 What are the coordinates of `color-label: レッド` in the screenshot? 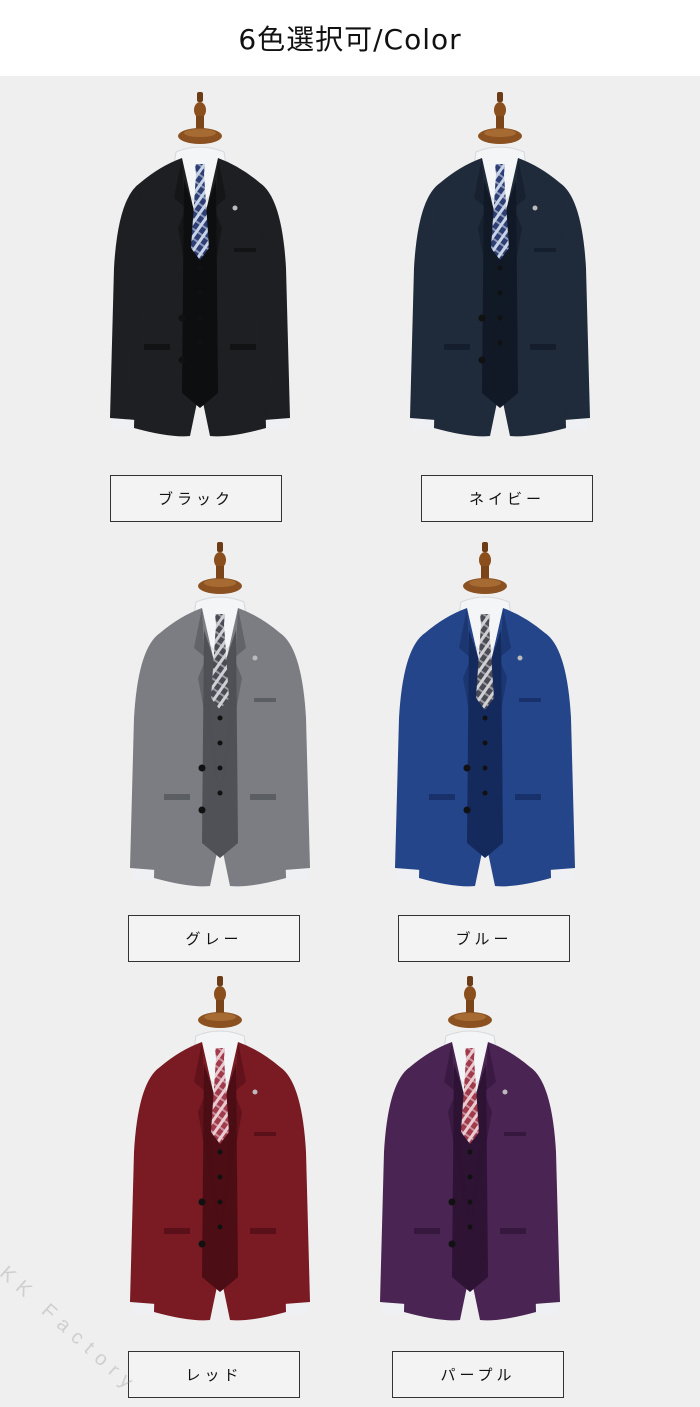 It's located at (214, 1374).